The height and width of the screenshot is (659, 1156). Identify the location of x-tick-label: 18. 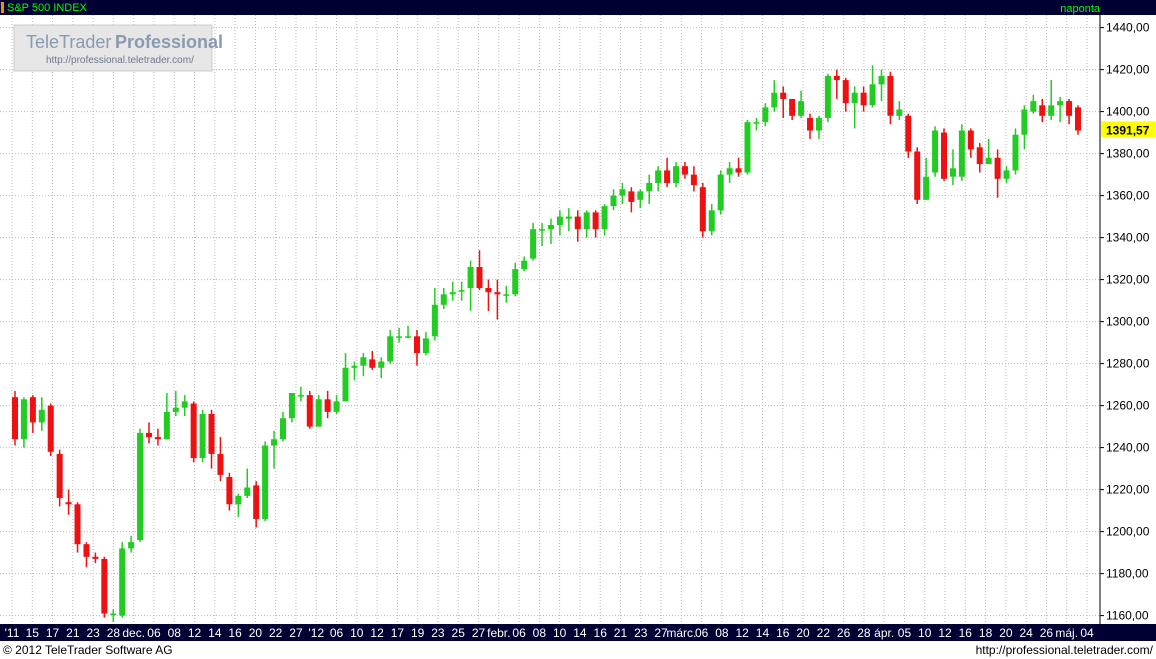
(986, 633).